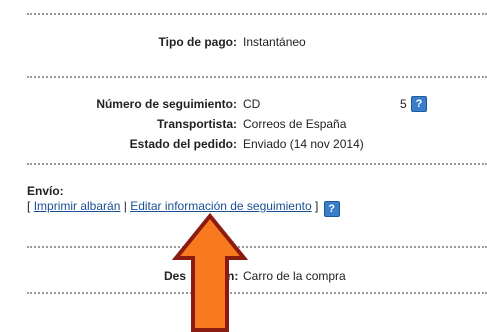 The height and width of the screenshot is (332, 487). What do you see at coordinates (210, 272) in the screenshot?
I see `up-arrow-annotation` at bounding box center [210, 272].